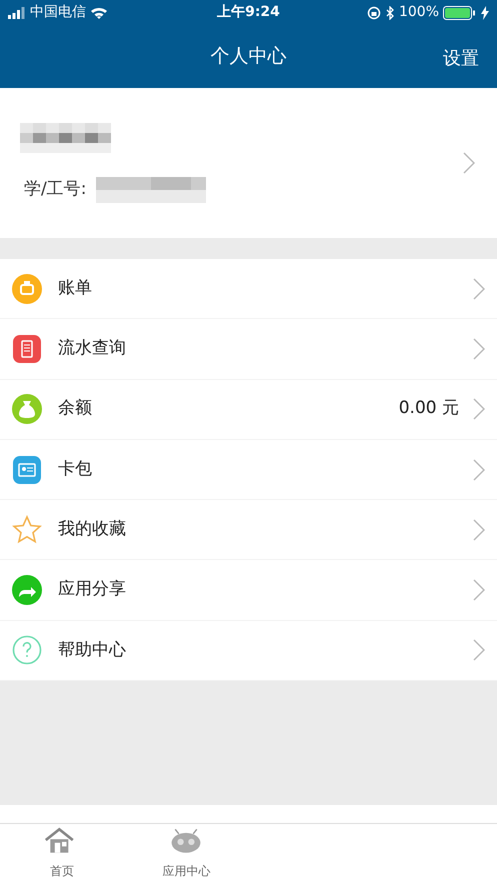 The height and width of the screenshot is (883, 497). Describe the element at coordinates (485, 13) in the screenshot. I see `charging-icon` at that location.